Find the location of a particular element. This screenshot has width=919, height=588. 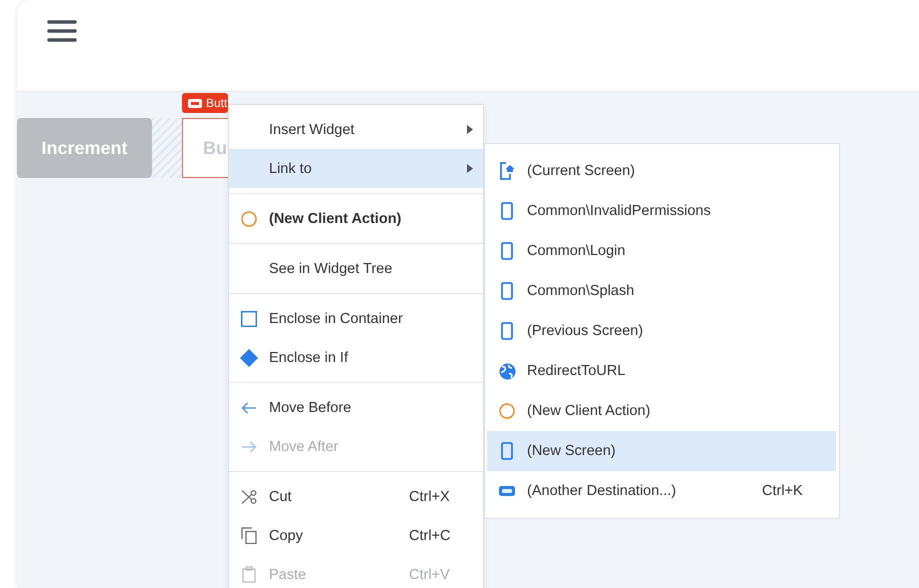

menu-item: Enclose in Container is located at coordinates (356, 318).